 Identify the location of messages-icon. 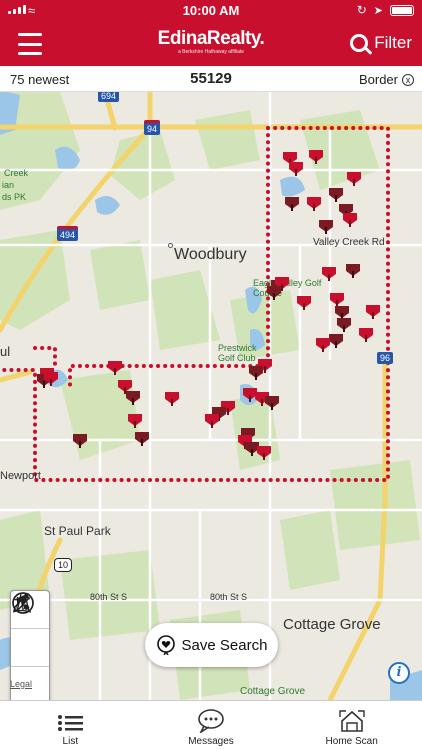
(211, 721).